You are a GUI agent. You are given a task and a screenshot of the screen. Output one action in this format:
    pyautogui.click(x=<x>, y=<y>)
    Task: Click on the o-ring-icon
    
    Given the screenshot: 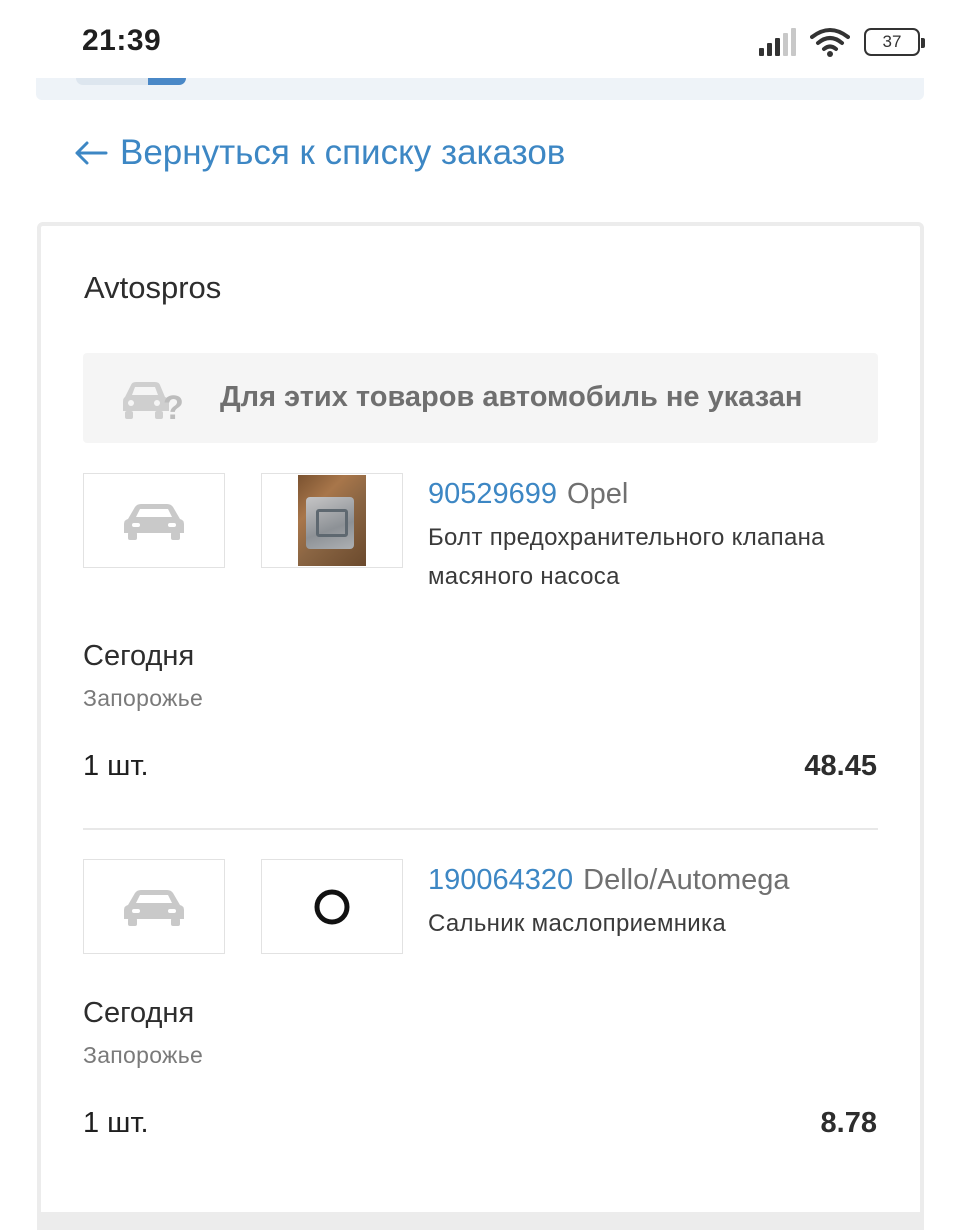 What is the action you would take?
    pyautogui.click(x=332, y=906)
    